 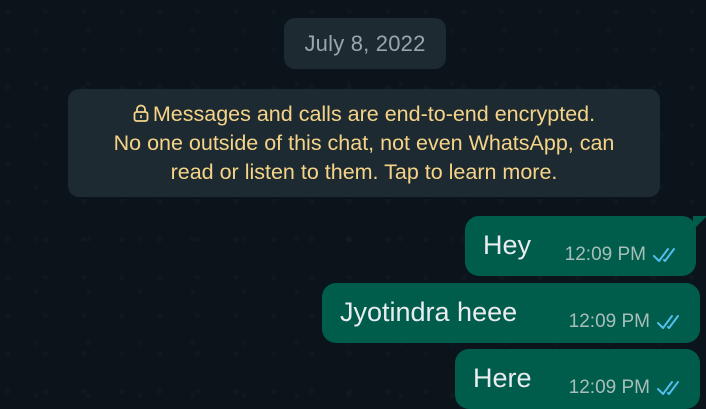 I want to click on date-label: July 8, 2022, so click(x=365, y=43).